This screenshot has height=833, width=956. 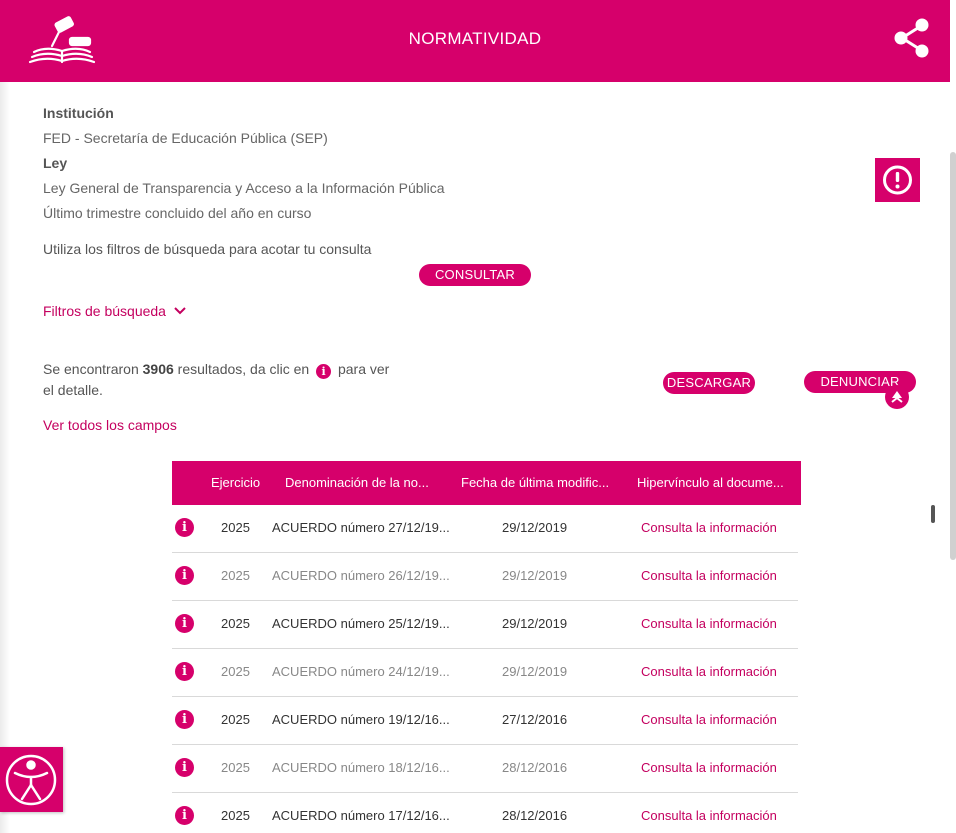 I want to click on cell-date: 27/12/2016, so click(x=535, y=719).